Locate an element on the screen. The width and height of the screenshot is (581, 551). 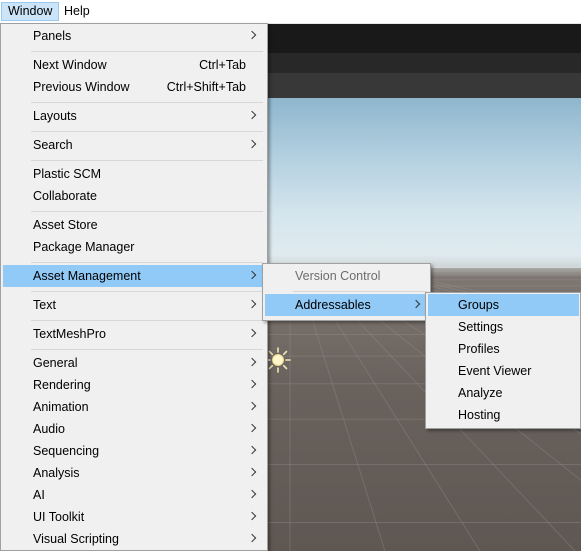
menu-item-label: Groups is located at coordinates (478, 305).